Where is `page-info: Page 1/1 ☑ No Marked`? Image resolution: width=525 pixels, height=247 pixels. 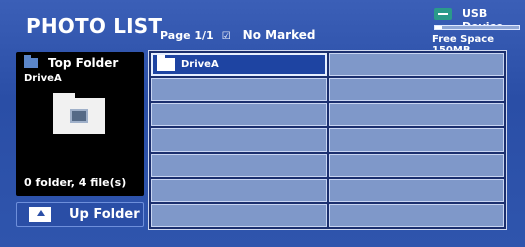 page-info: Page 1/1 ☑ No Marked is located at coordinates (237, 35).